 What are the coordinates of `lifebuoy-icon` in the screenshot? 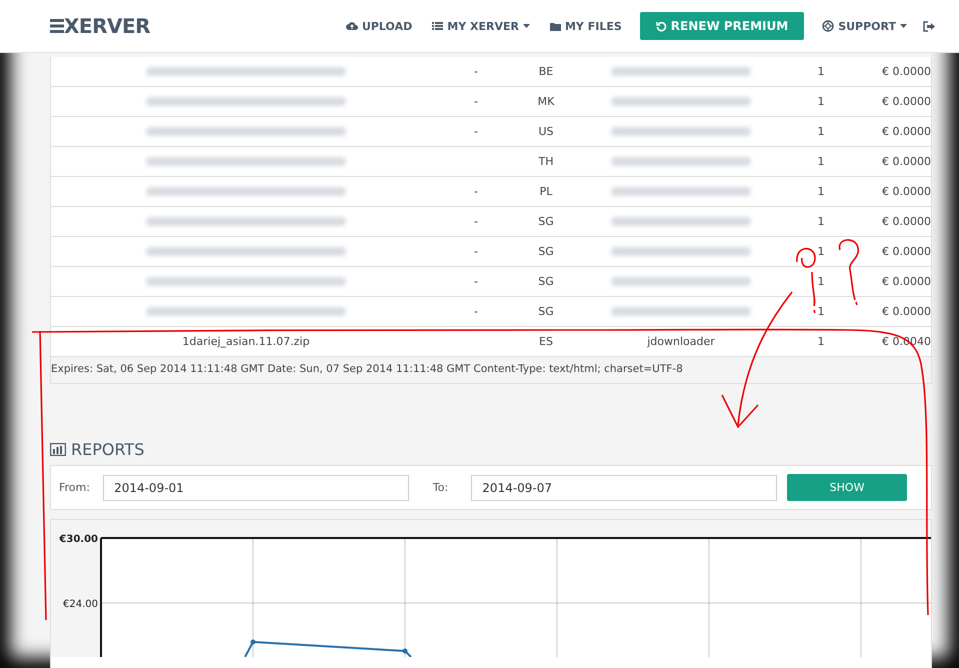 It's located at (828, 26).